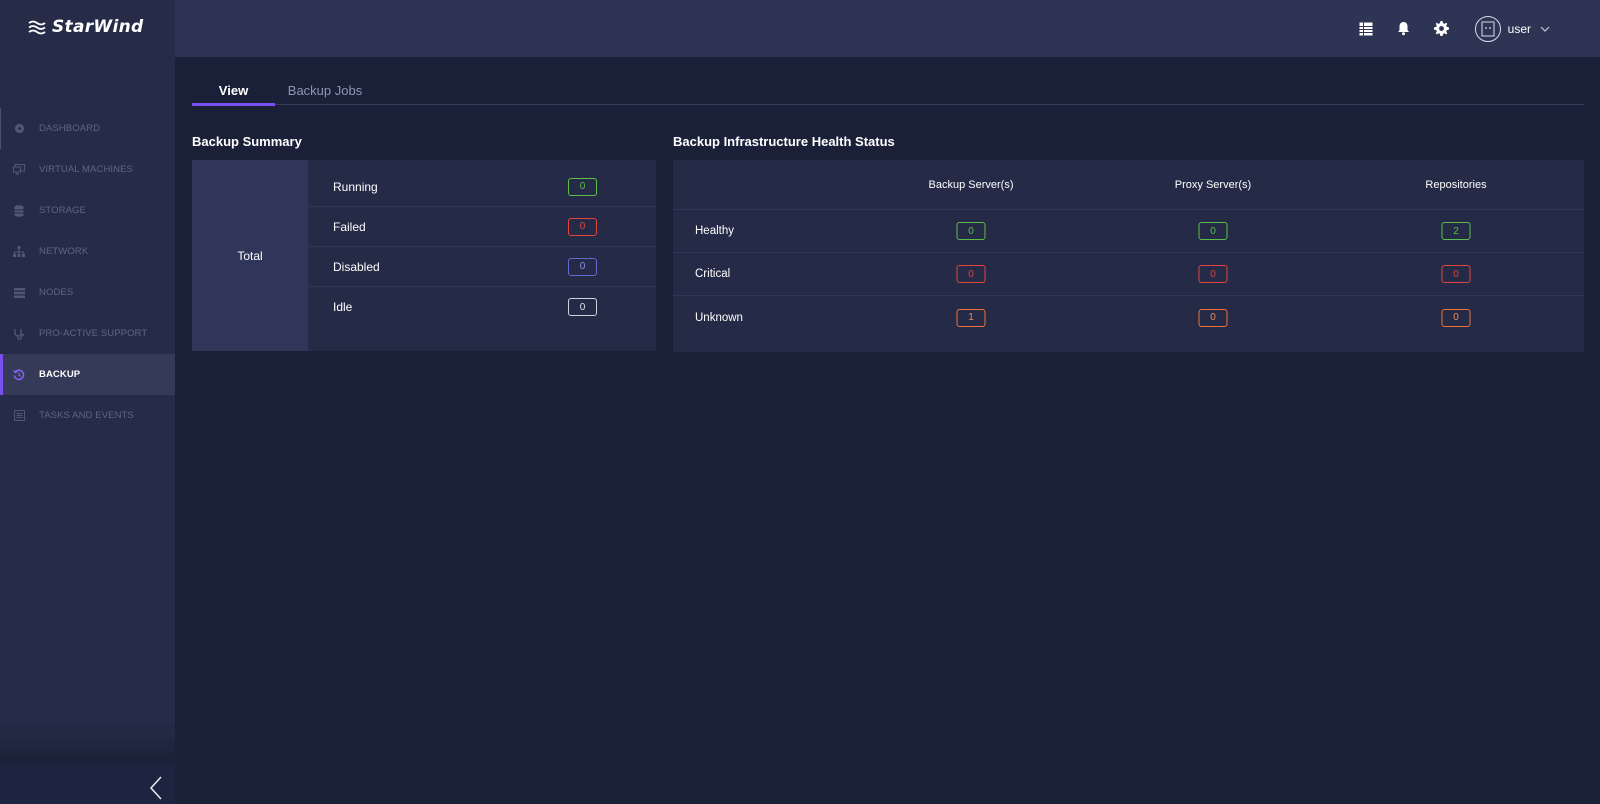 The width and height of the screenshot is (1600, 804). I want to click on sidebar-item-label: NETWORK, so click(64, 251).